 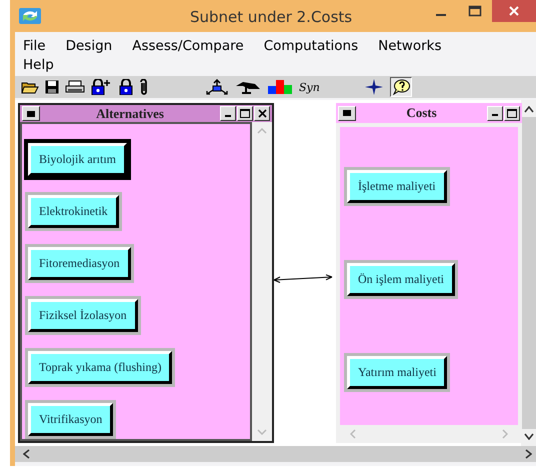 What do you see at coordinates (397, 372) in the screenshot?
I see `node-button: Yatırım maliyeti` at bounding box center [397, 372].